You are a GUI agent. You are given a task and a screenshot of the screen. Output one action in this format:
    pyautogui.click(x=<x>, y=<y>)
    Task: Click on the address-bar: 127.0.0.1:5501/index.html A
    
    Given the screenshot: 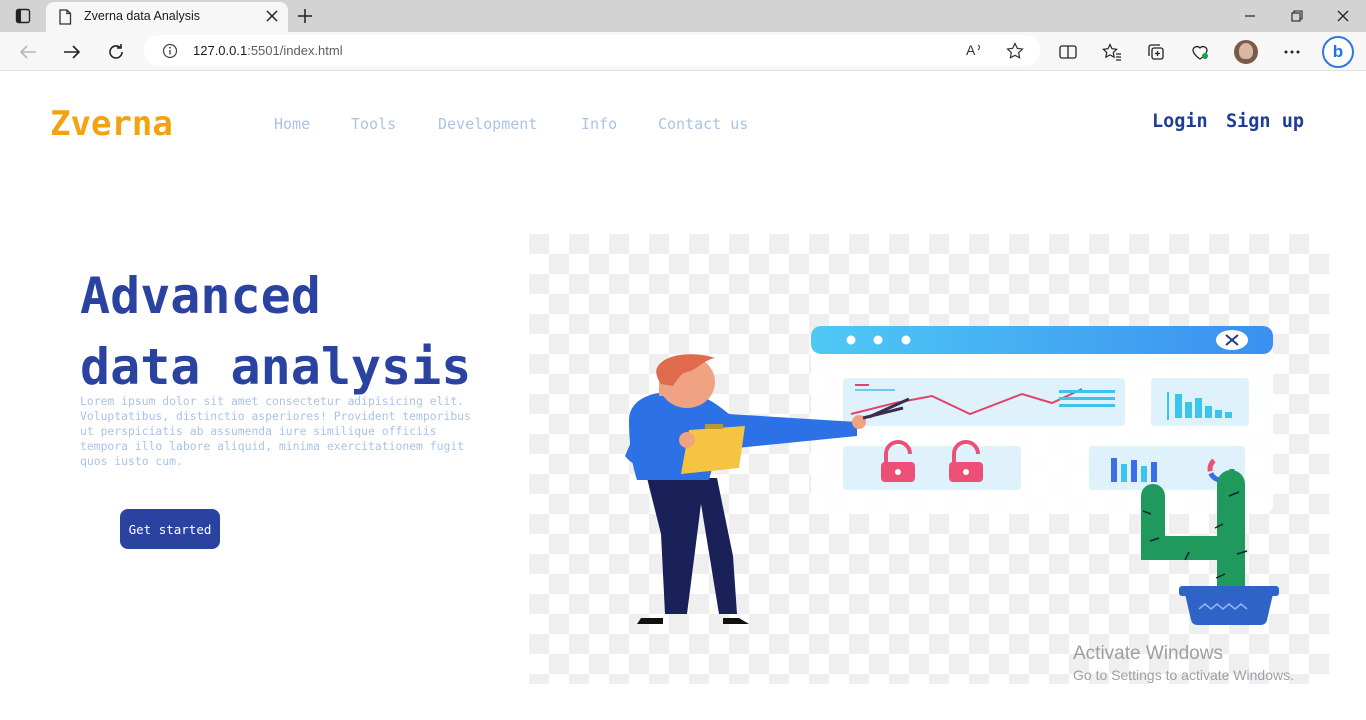 What is the action you would take?
    pyautogui.click(x=592, y=50)
    